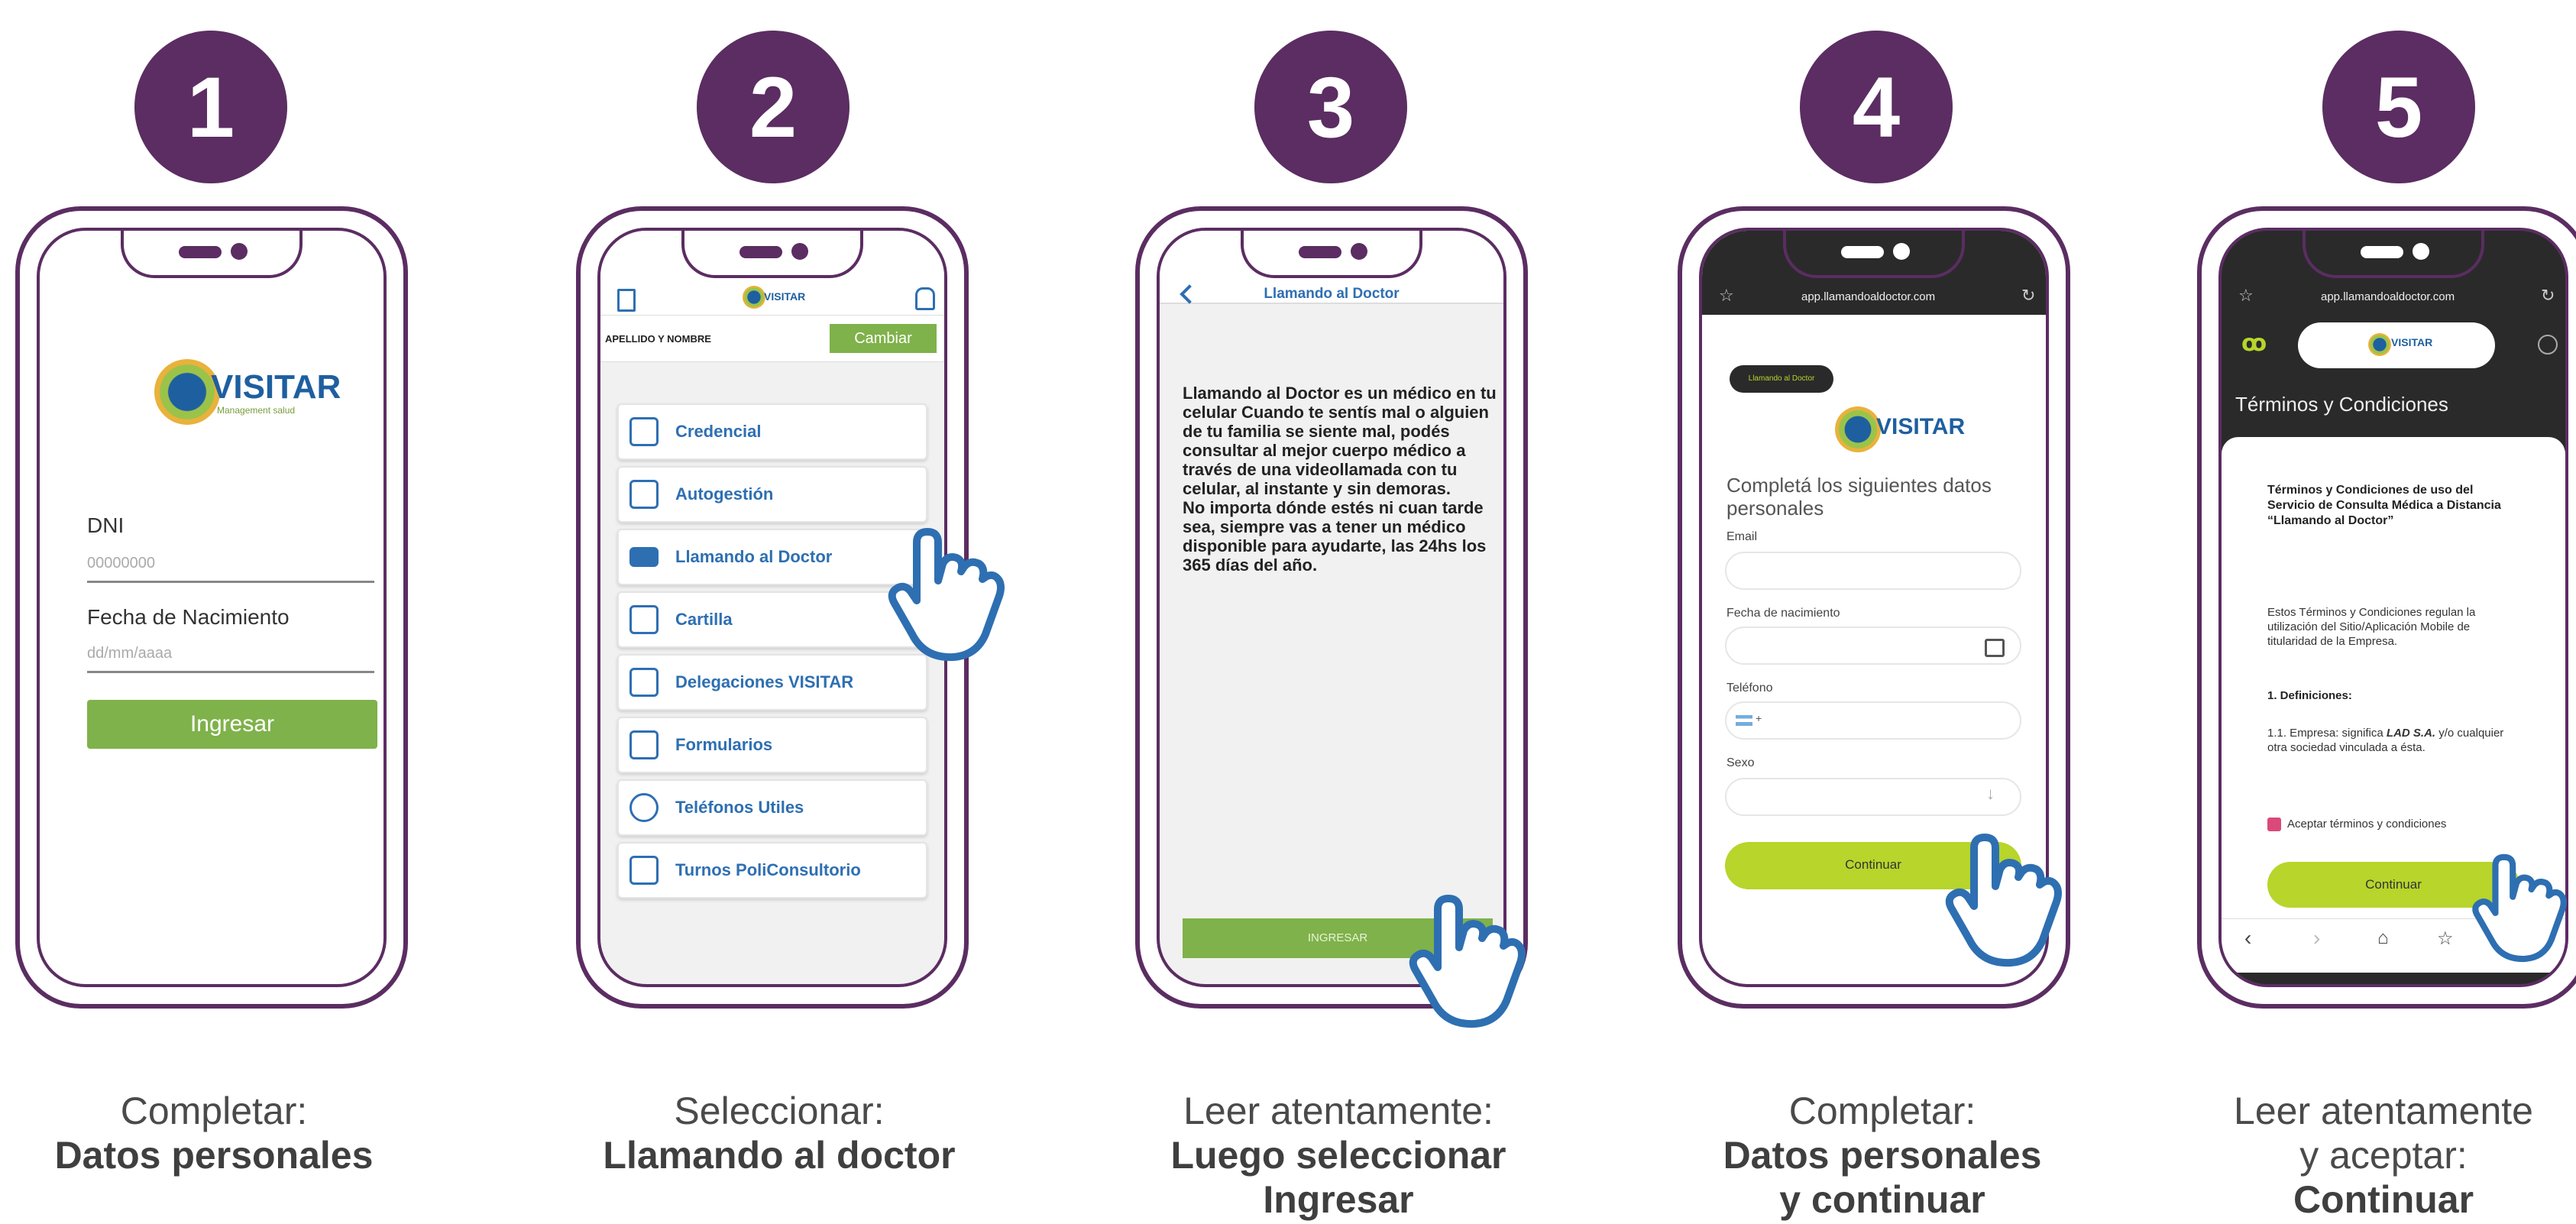  What do you see at coordinates (2383, 1199) in the screenshot?
I see `caption-bold: Continuar` at bounding box center [2383, 1199].